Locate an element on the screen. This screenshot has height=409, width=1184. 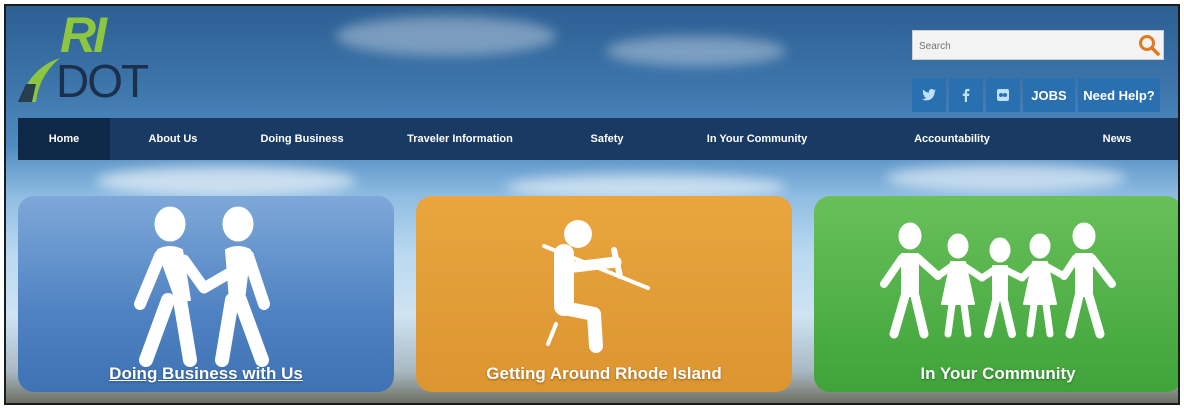
need-help-button: Need Help? is located at coordinates (1119, 95).